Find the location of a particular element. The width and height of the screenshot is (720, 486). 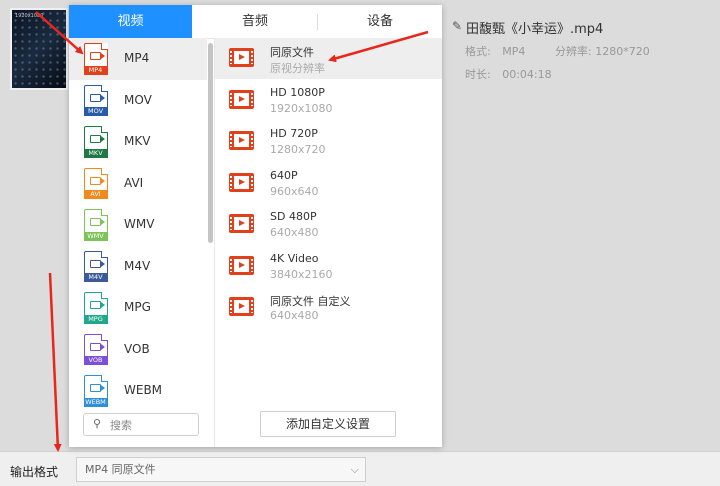

resolution-name: 4K Video is located at coordinates (294, 258).